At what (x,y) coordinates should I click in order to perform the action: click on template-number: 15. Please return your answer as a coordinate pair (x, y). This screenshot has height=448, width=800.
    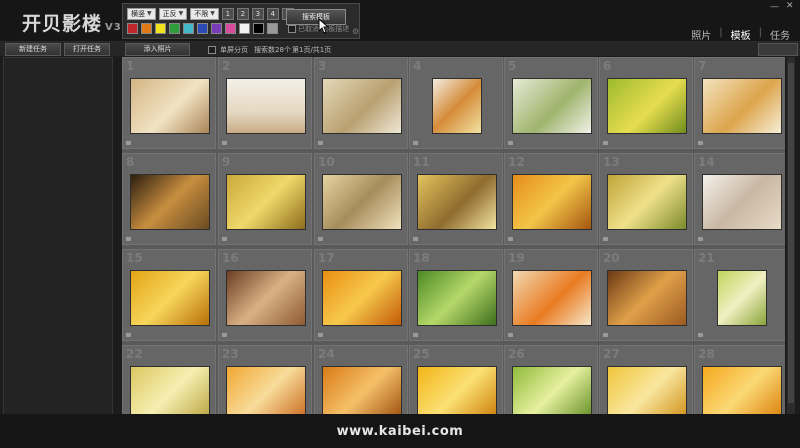
    Looking at the image, I should click on (134, 258).